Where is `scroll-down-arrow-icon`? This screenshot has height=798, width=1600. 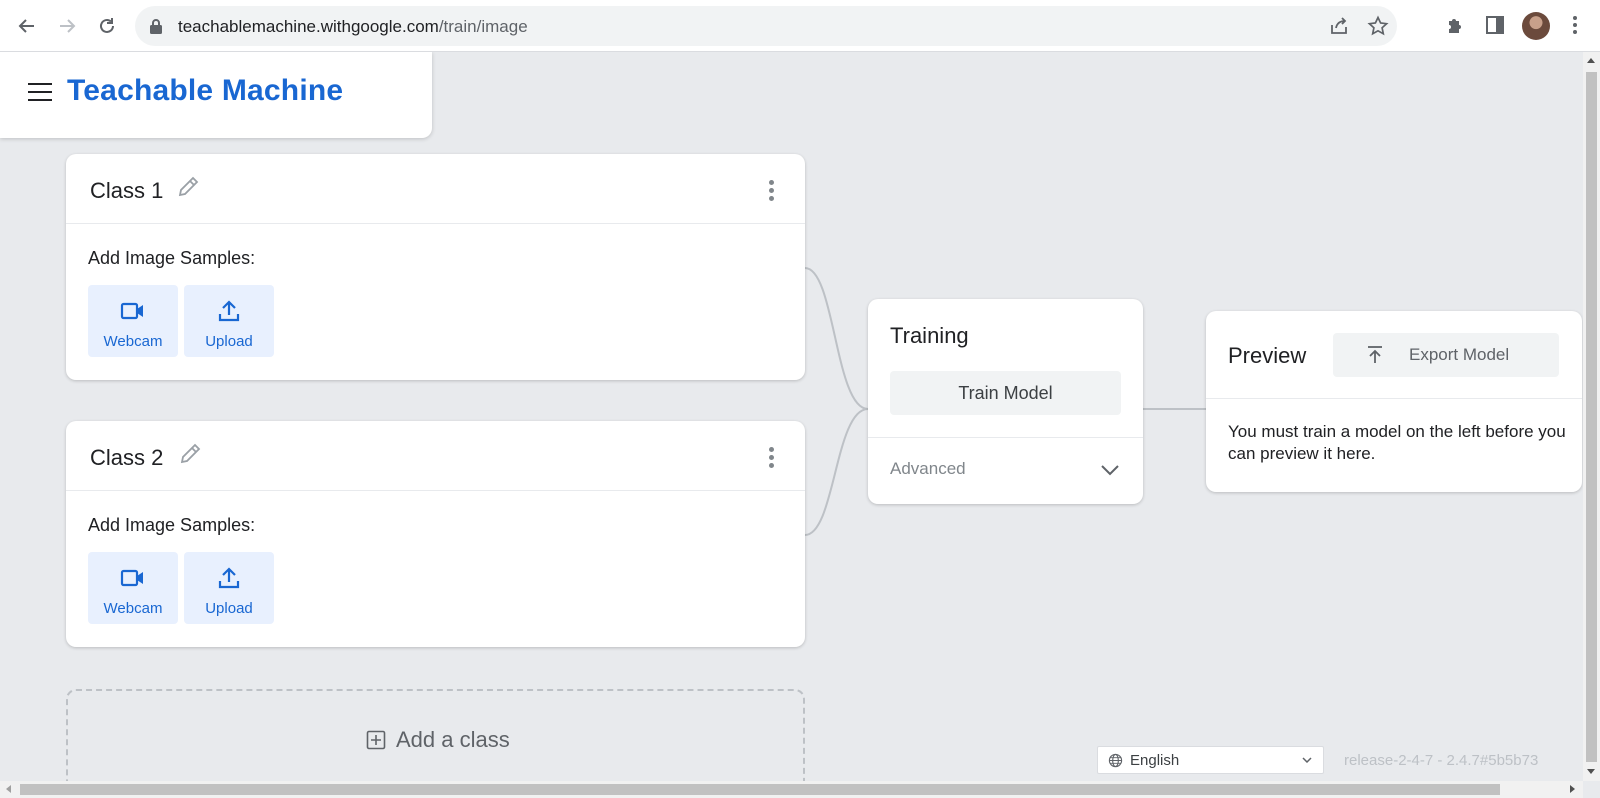 scroll-down-arrow-icon is located at coordinates (1591, 771).